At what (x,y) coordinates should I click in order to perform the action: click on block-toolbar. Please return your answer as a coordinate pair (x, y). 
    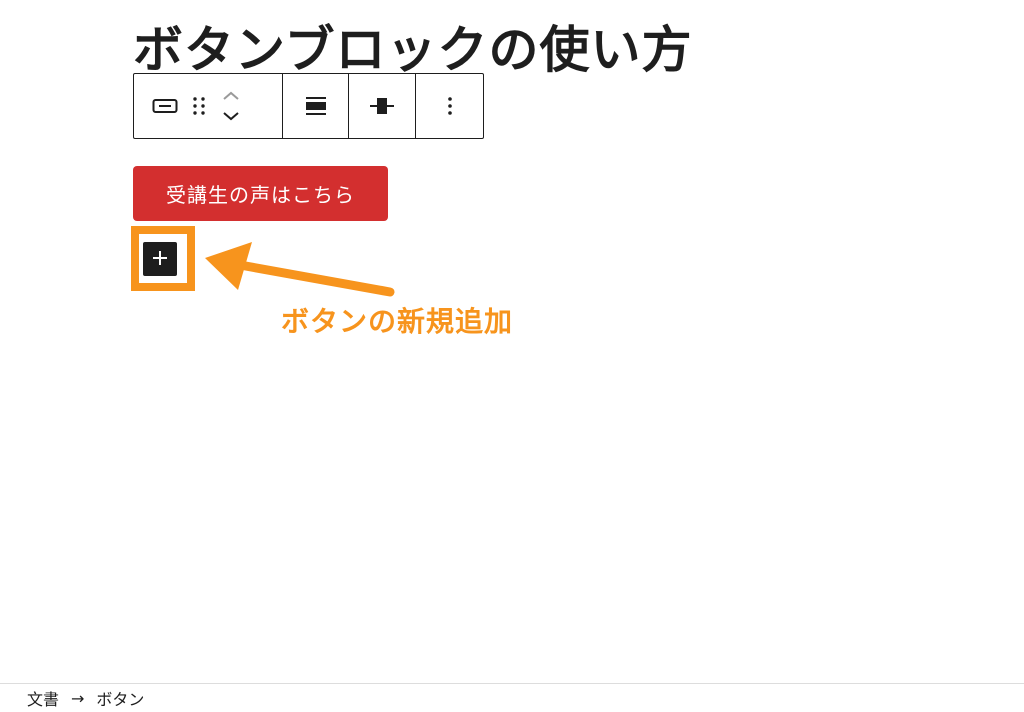
    Looking at the image, I should click on (308, 106).